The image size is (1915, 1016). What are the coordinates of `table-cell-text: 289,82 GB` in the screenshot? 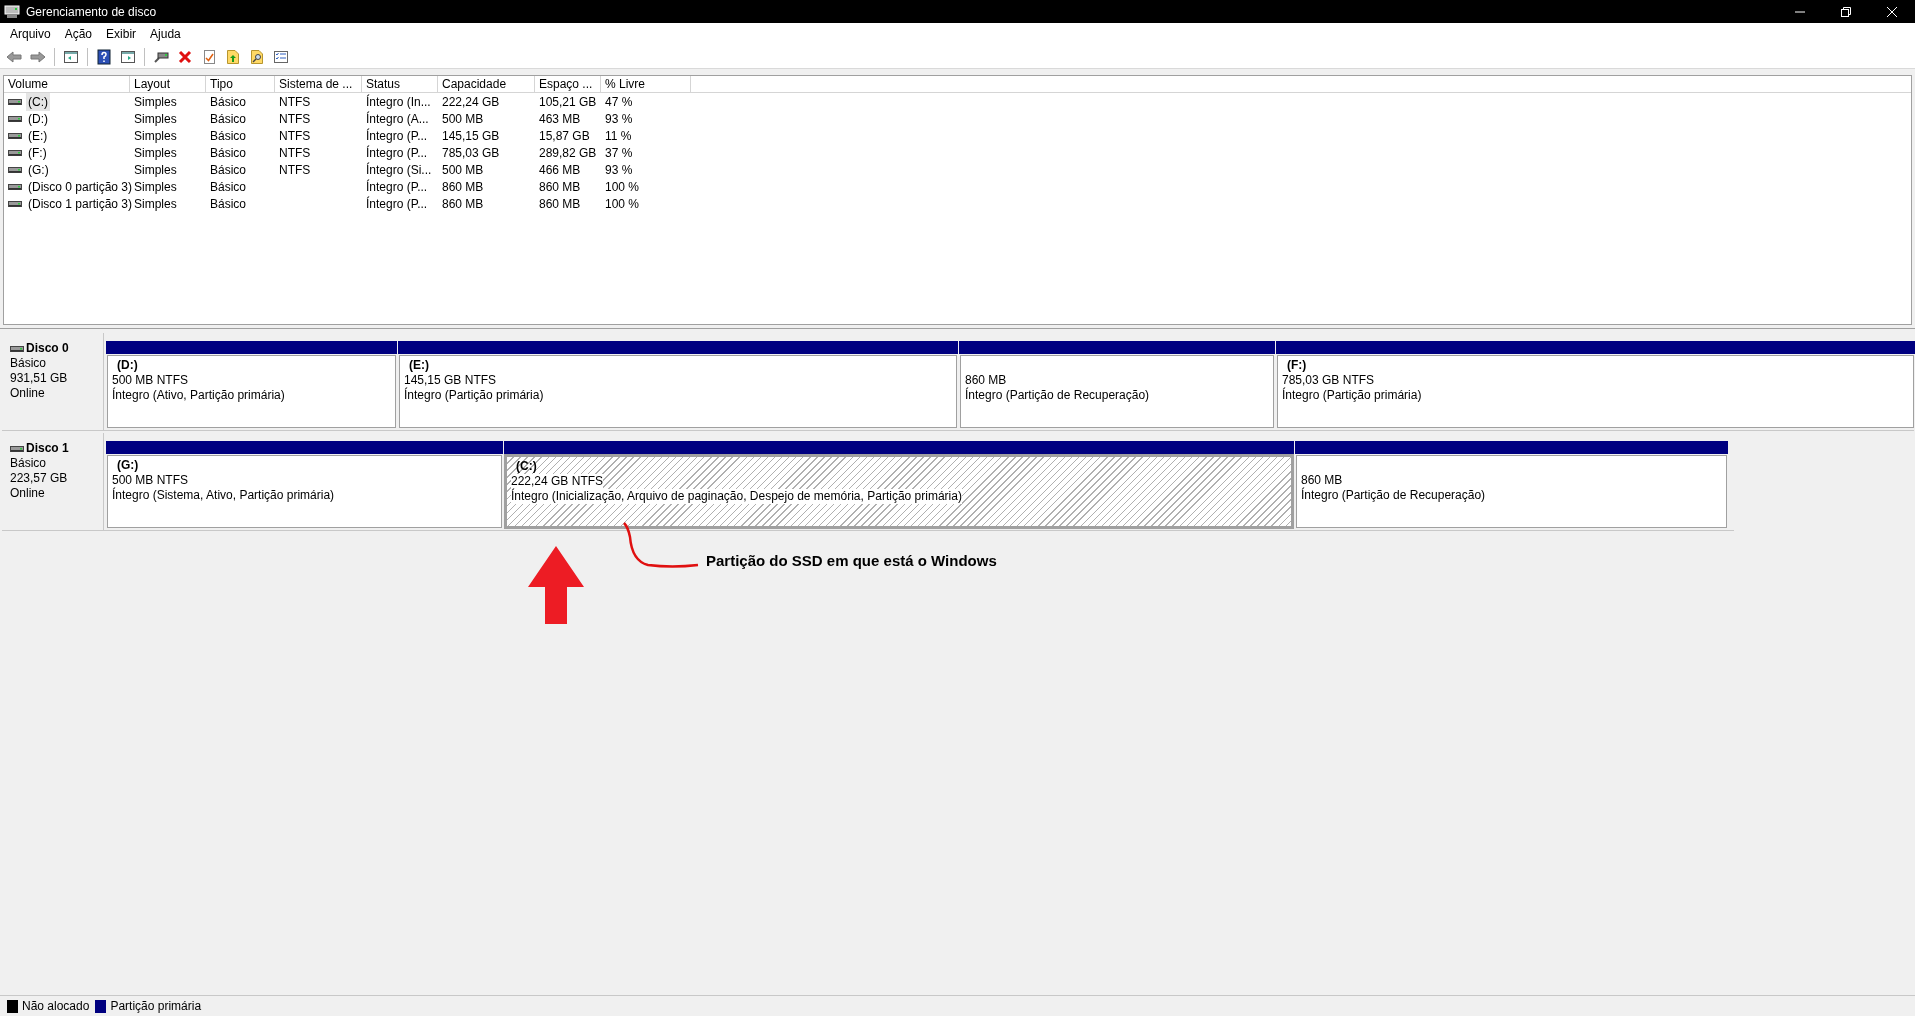 It's located at (568, 153).